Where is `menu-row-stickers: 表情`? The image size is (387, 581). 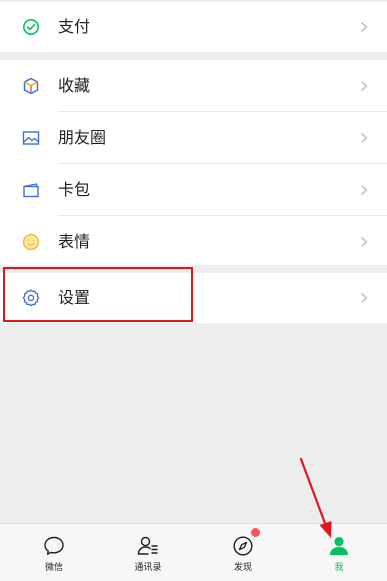 menu-row-stickers: 表情 is located at coordinates (193, 242).